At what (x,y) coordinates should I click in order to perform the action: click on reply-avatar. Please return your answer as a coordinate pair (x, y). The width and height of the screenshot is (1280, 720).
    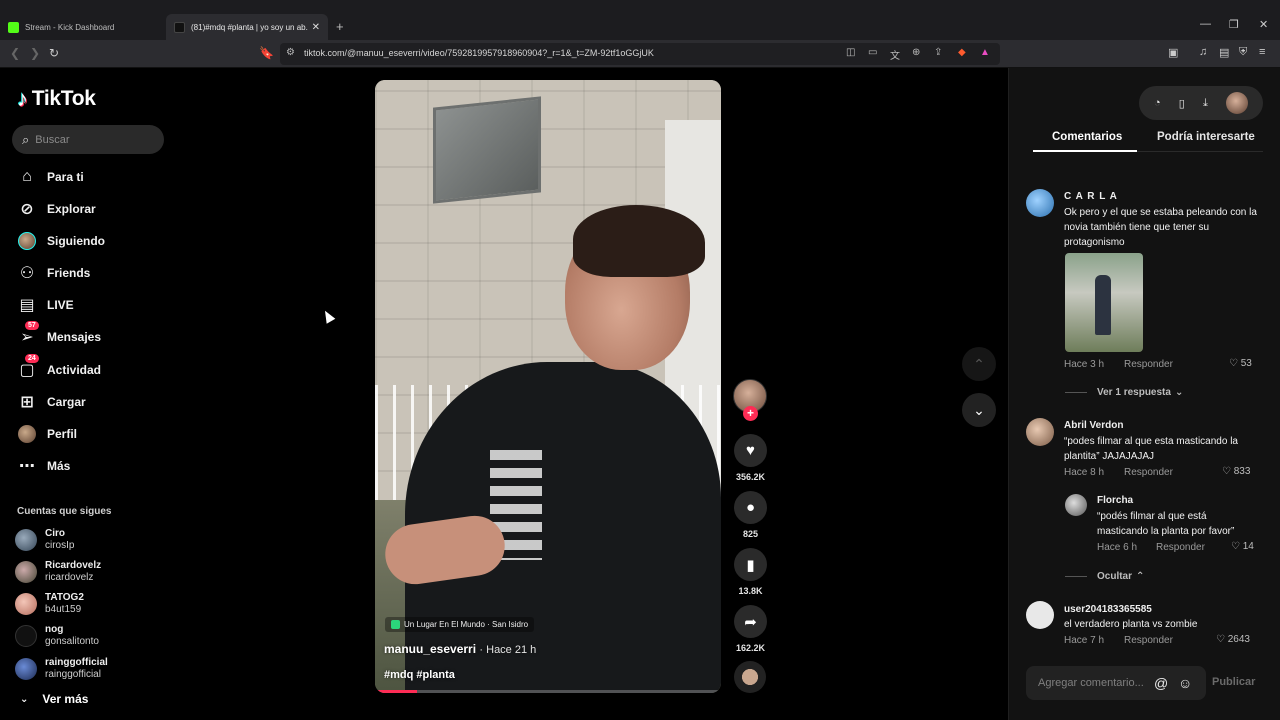
    Looking at the image, I should click on (1076, 505).